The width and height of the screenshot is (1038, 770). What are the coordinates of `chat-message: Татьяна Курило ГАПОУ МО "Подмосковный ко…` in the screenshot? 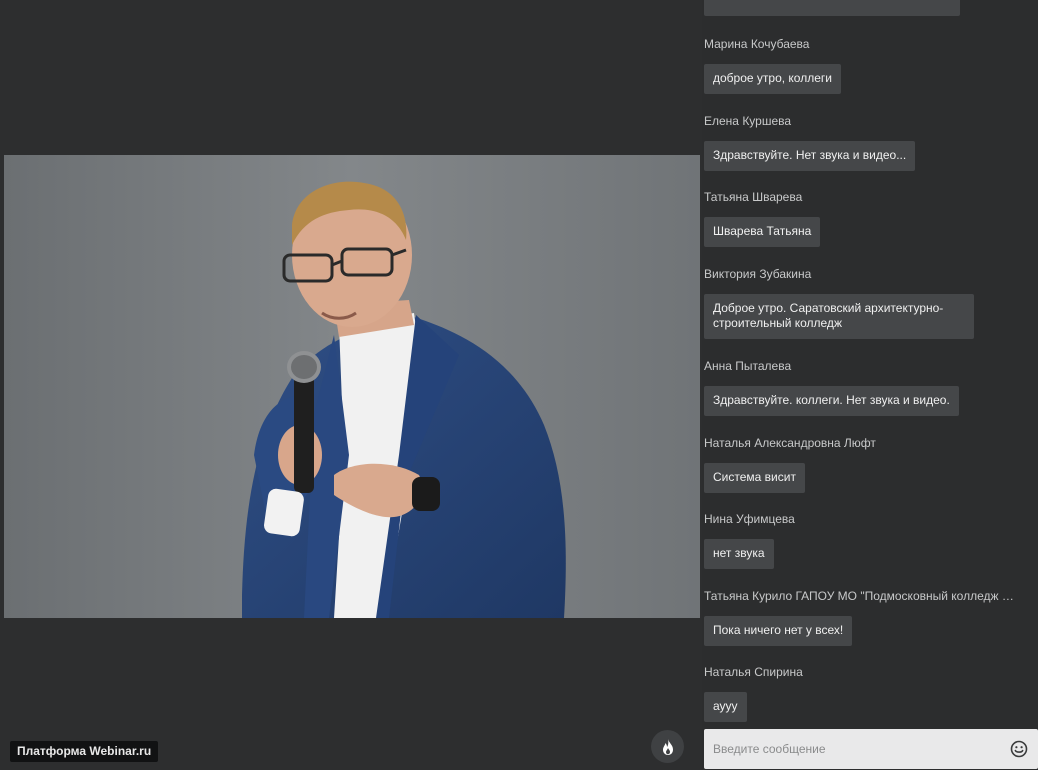 It's located at (864, 617).